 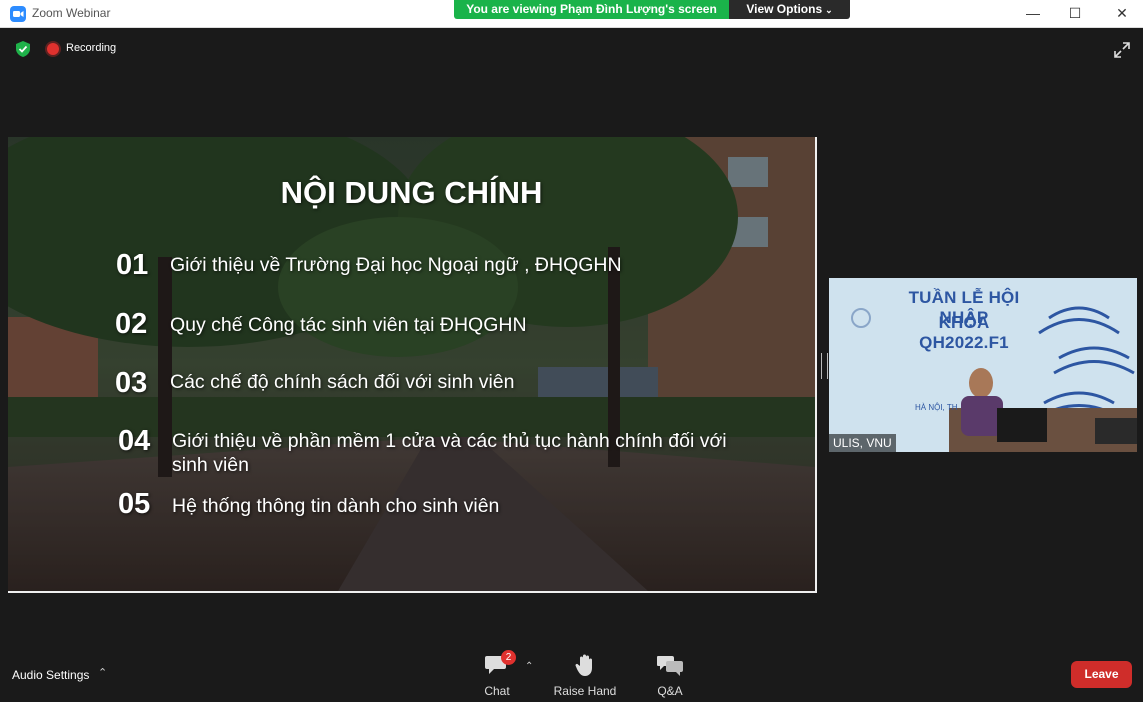 What do you see at coordinates (1101, 674) in the screenshot?
I see `leave-button: Leave` at bounding box center [1101, 674].